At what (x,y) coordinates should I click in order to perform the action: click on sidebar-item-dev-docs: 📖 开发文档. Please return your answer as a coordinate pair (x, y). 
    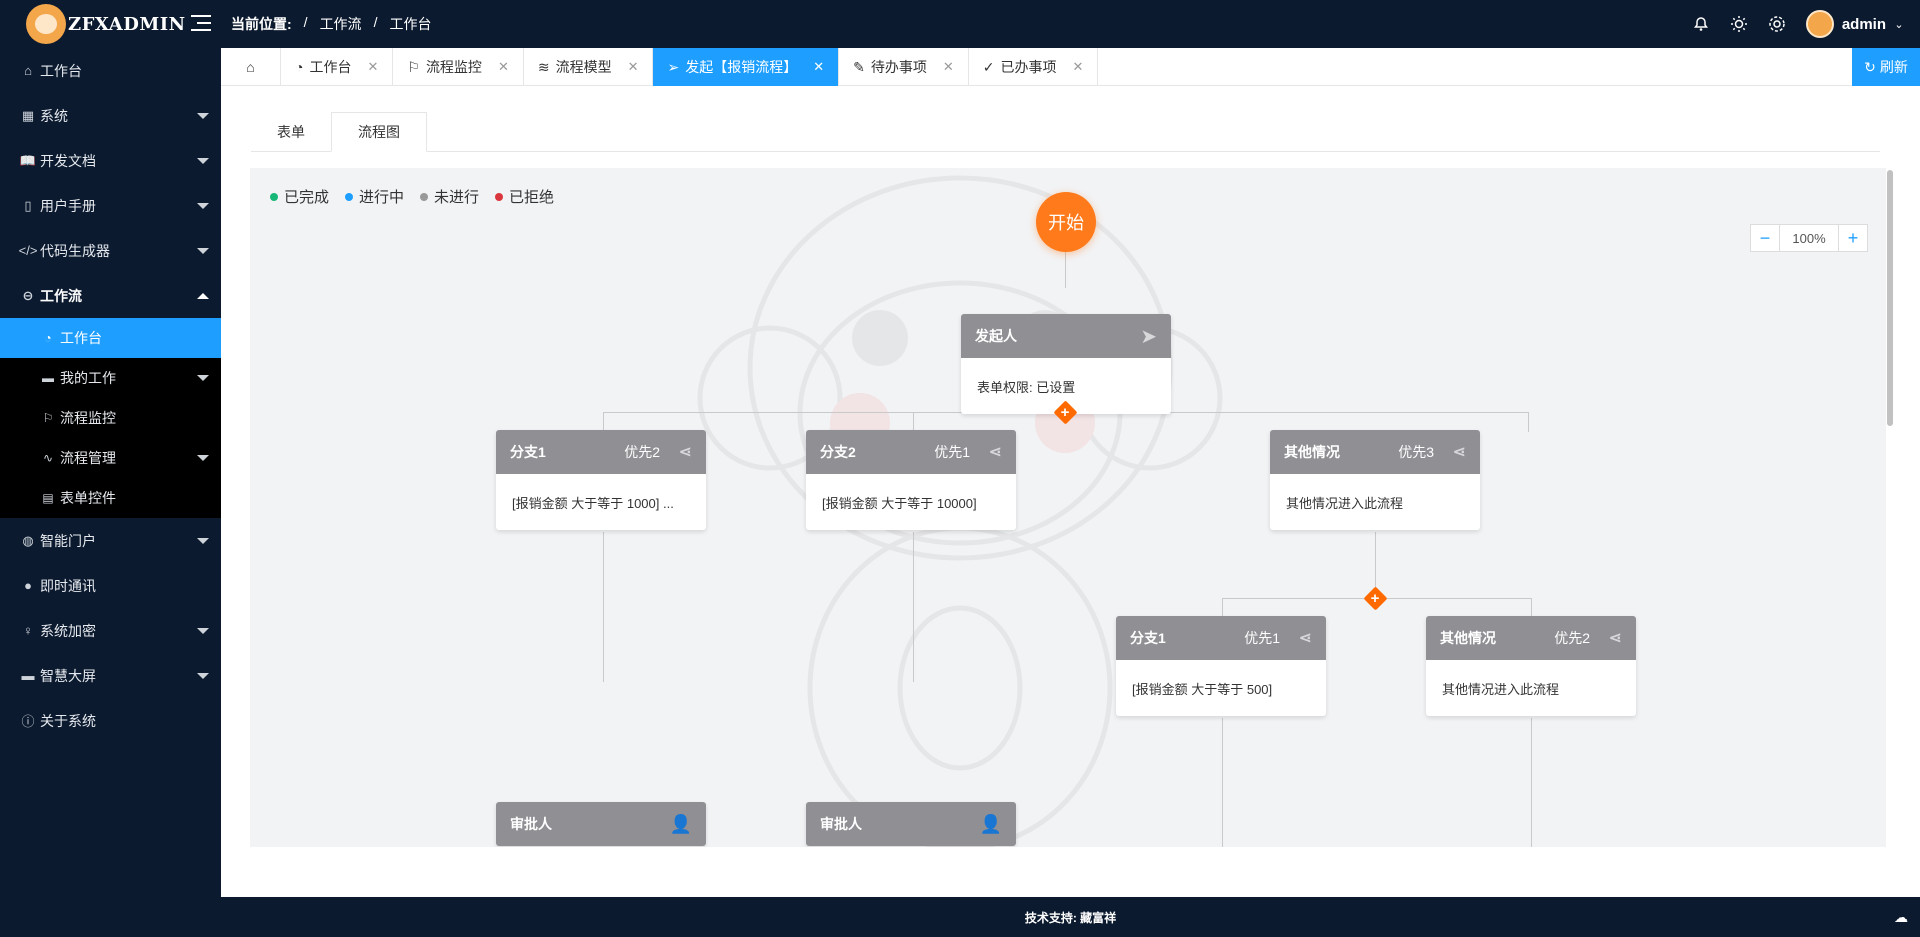
    Looking at the image, I should click on (110, 160).